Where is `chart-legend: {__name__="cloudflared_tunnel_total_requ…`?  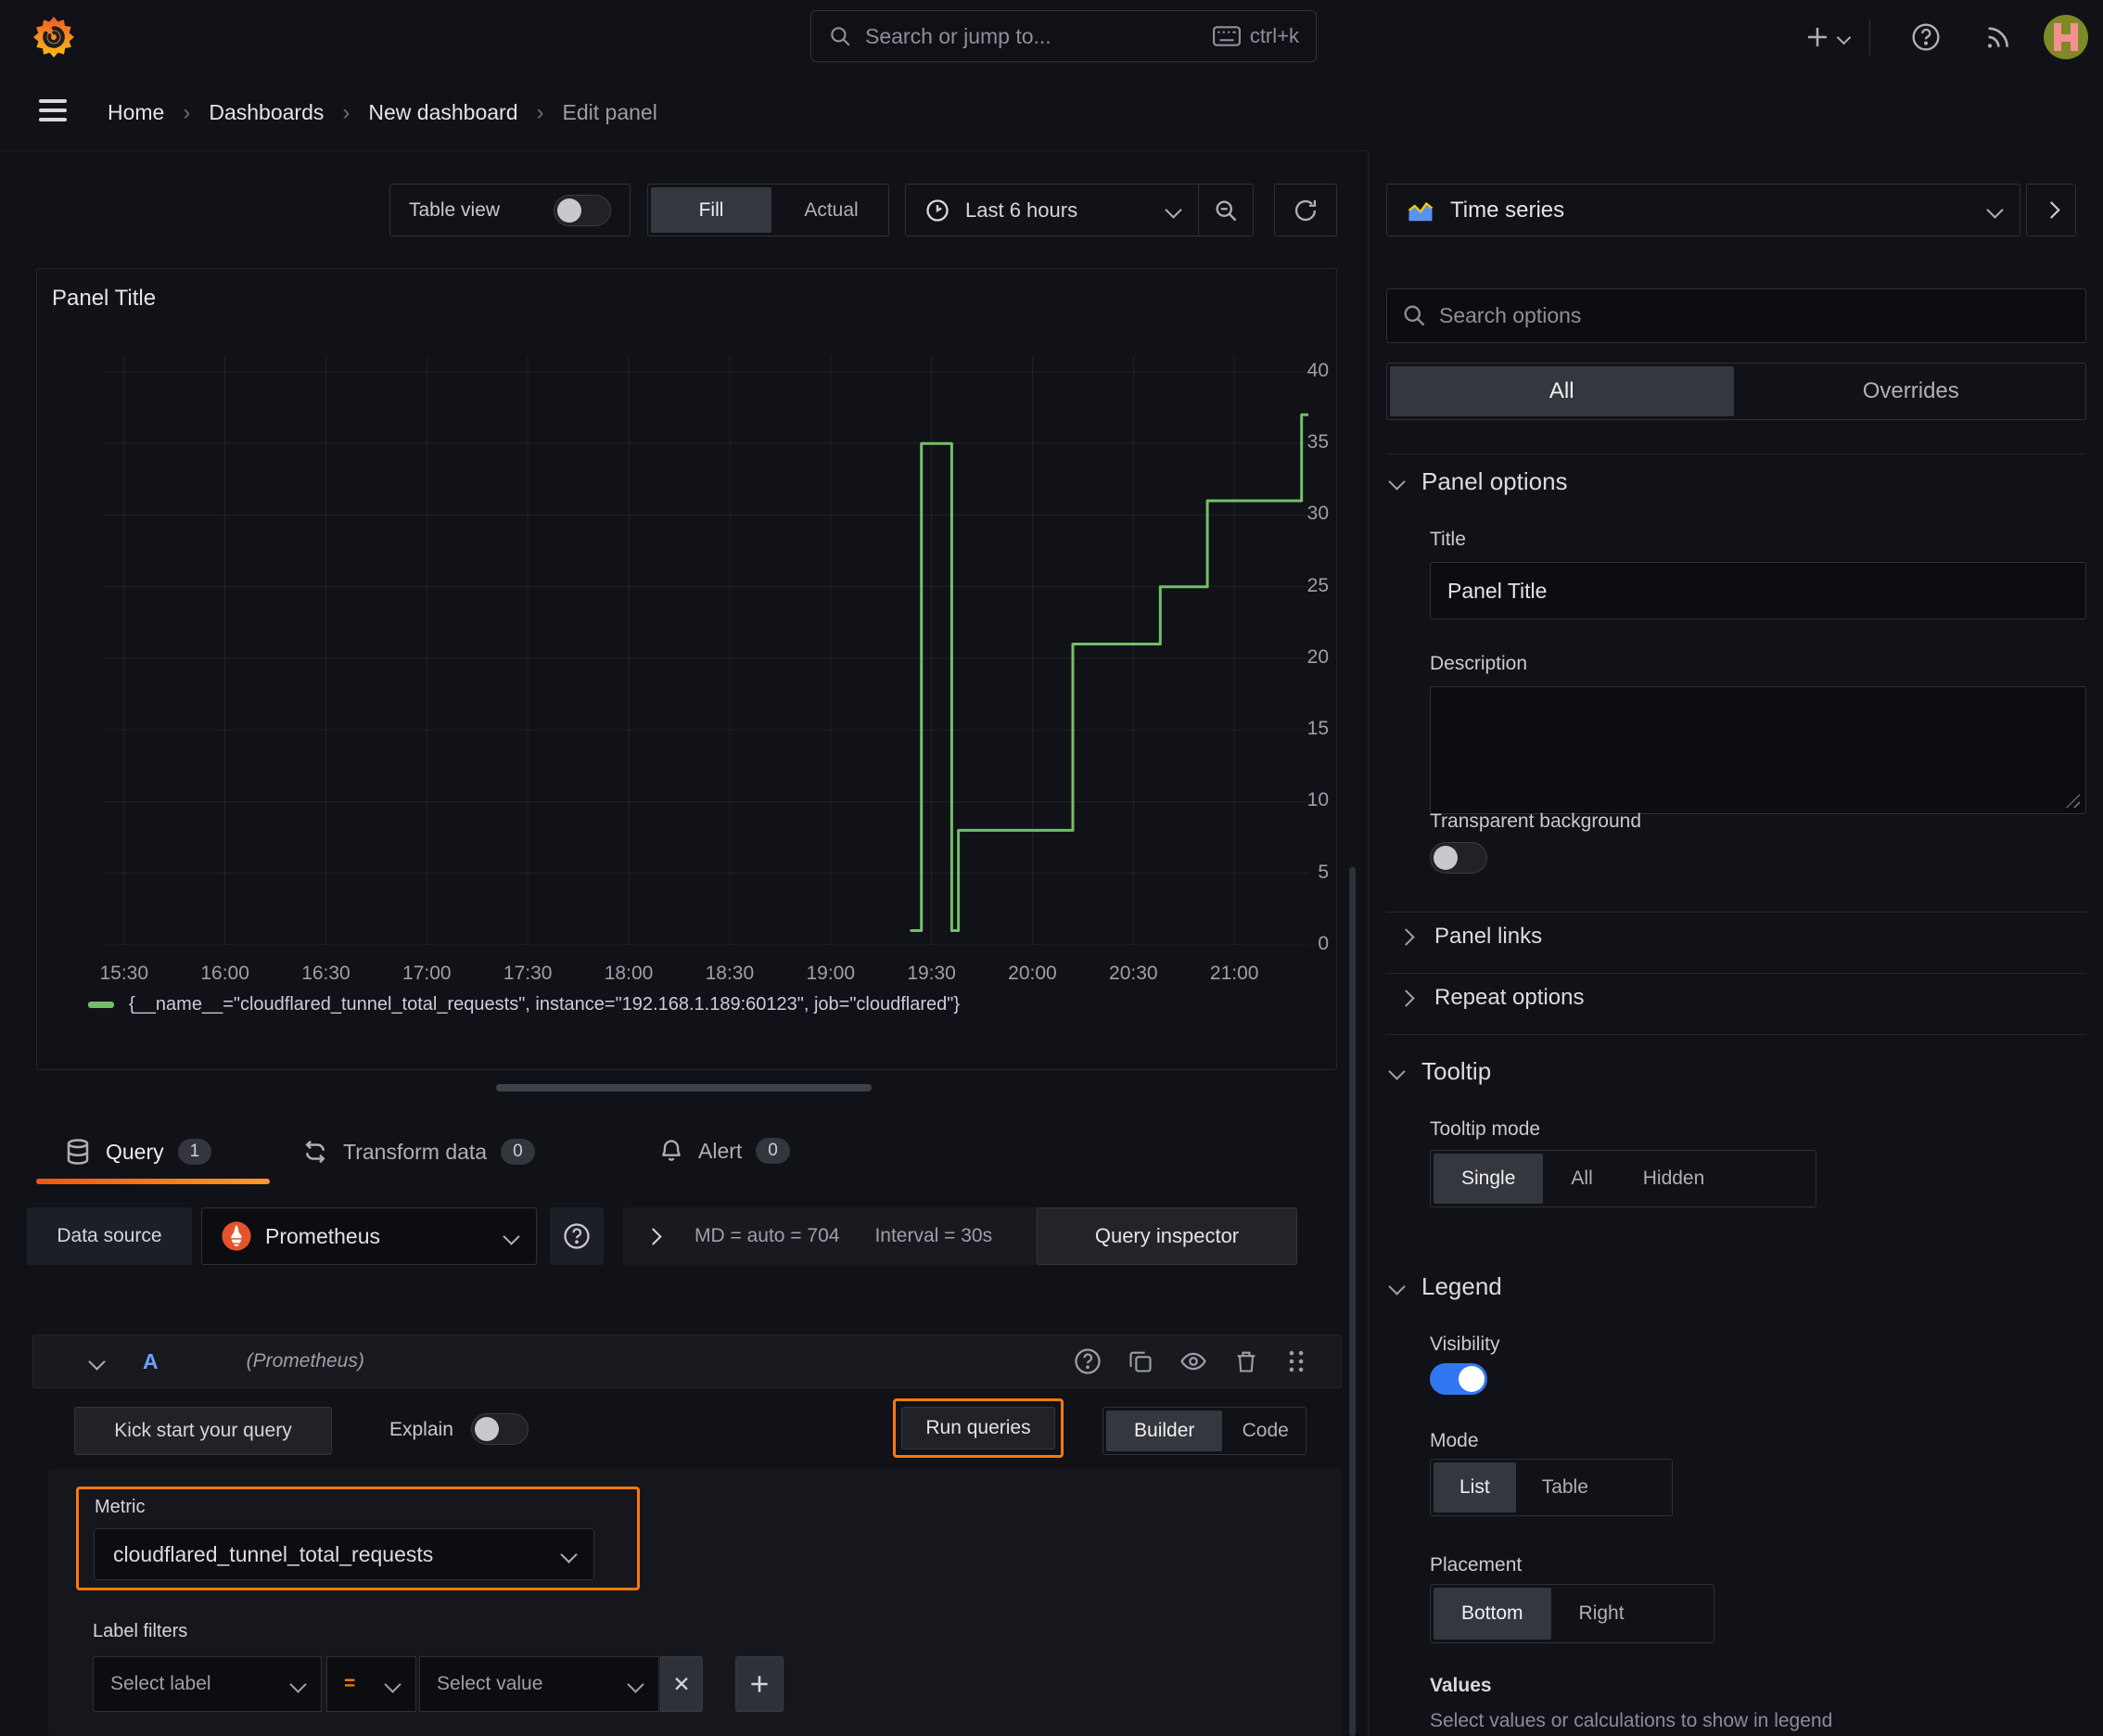
chart-legend: {__name__="cloudflared_tunnel_total_requ… is located at coordinates (524, 1005).